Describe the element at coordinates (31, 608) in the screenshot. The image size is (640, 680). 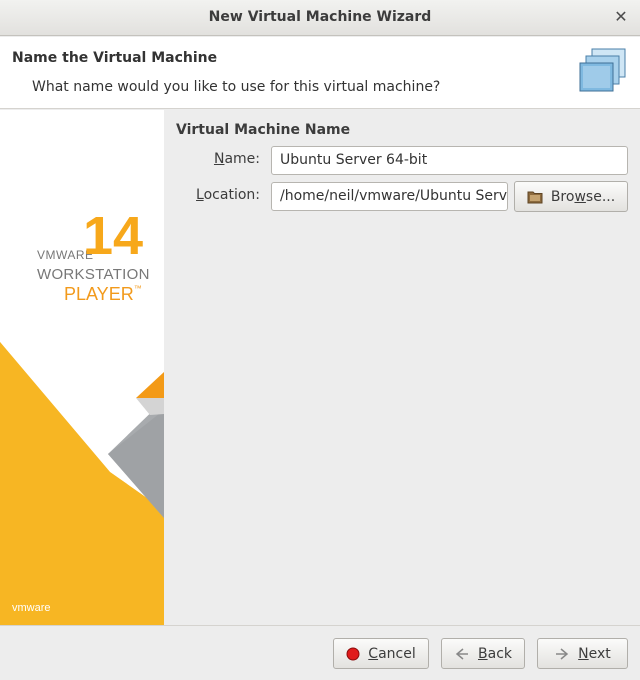
I see `vmware-footer-logo: vmware` at that location.